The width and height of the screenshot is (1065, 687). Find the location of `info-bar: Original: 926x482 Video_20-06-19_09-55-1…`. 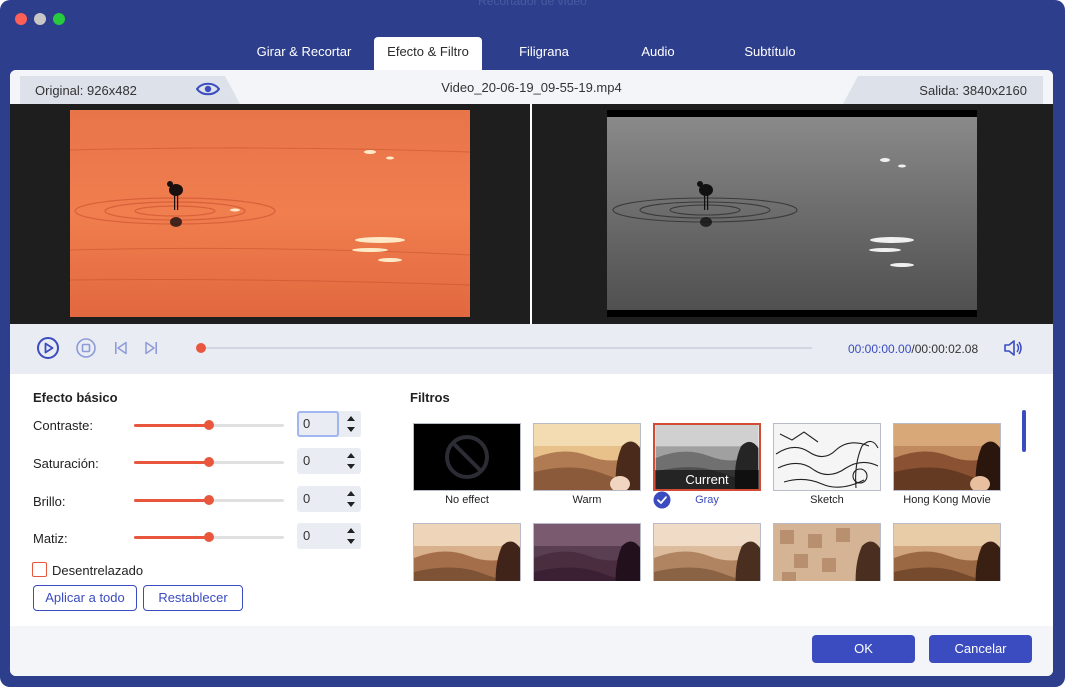

info-bar: Original: 926x482 Video_20-06-19_09-55-1… is located at coordinates (531, 87).